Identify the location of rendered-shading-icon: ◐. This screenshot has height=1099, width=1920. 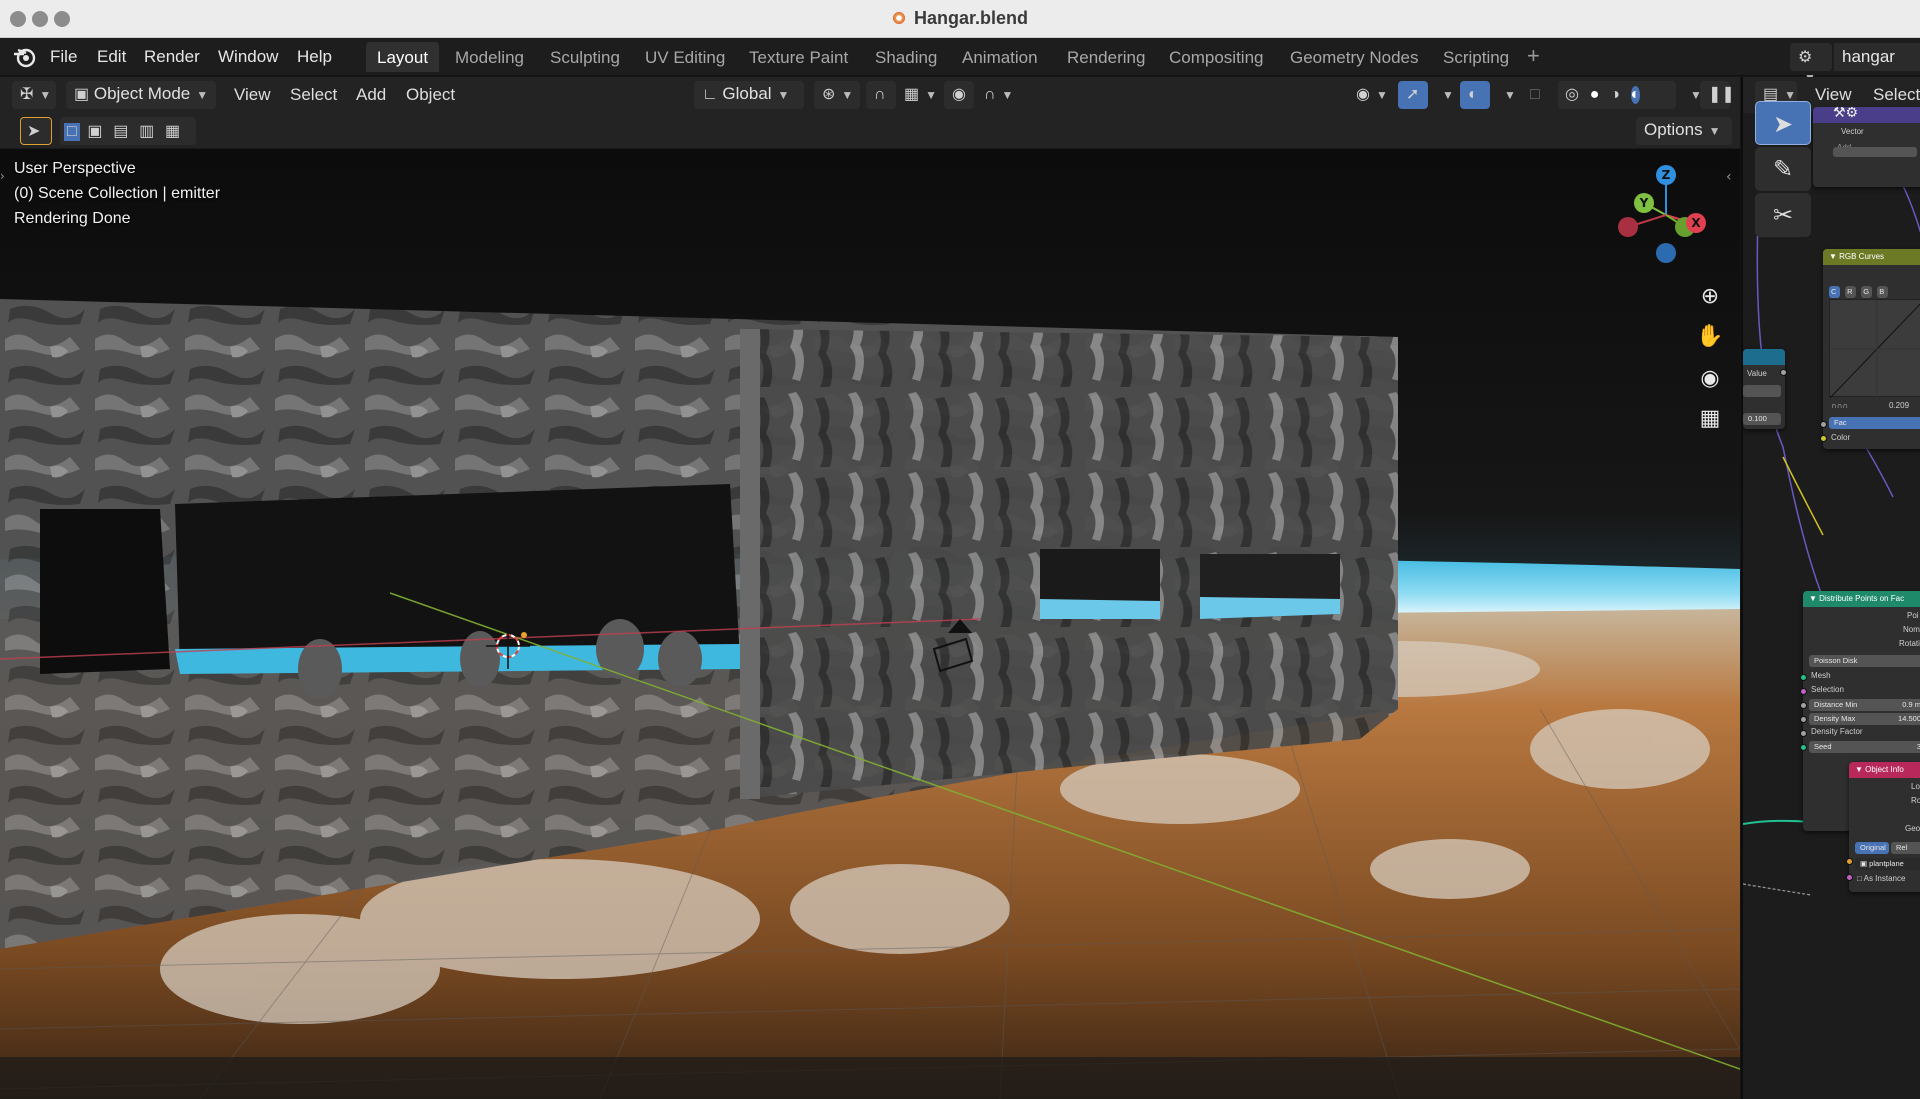
(1635, 95).